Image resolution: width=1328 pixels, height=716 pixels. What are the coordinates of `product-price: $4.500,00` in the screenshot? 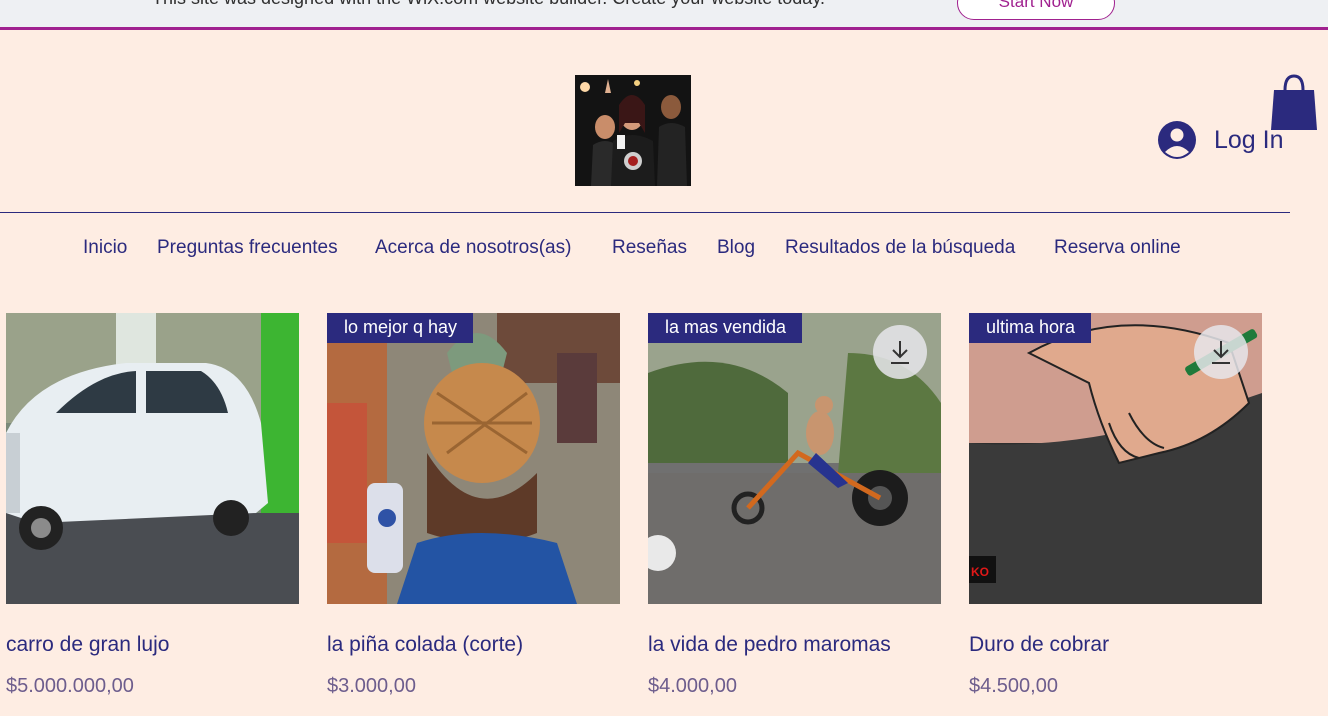 It's located at (1013, 686).